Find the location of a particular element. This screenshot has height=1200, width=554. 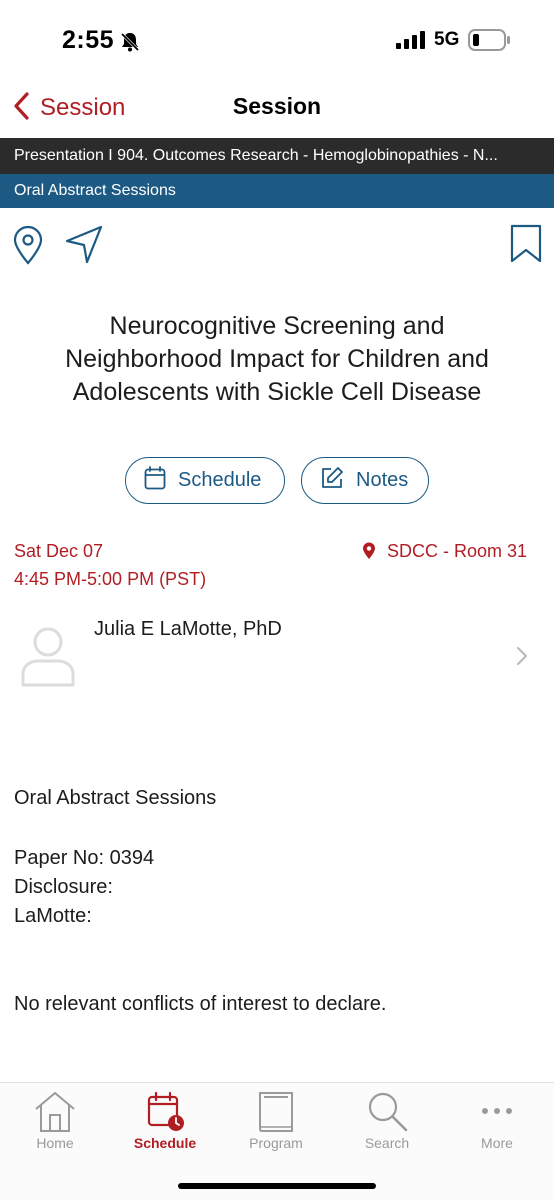

home-indicator is located at coordinates (277, 1186).